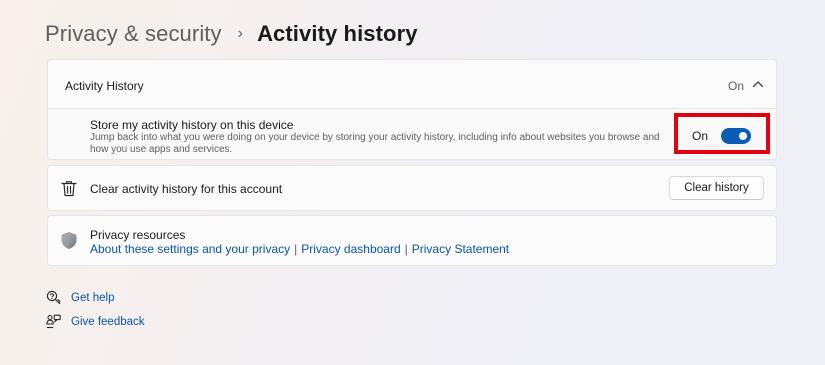 The width and height of the screenshot is (825, 365). Describe the element at coordinates (186, 189) in the screenshot. I see `clear-activity-label: Clear activity history for this account` at that location.